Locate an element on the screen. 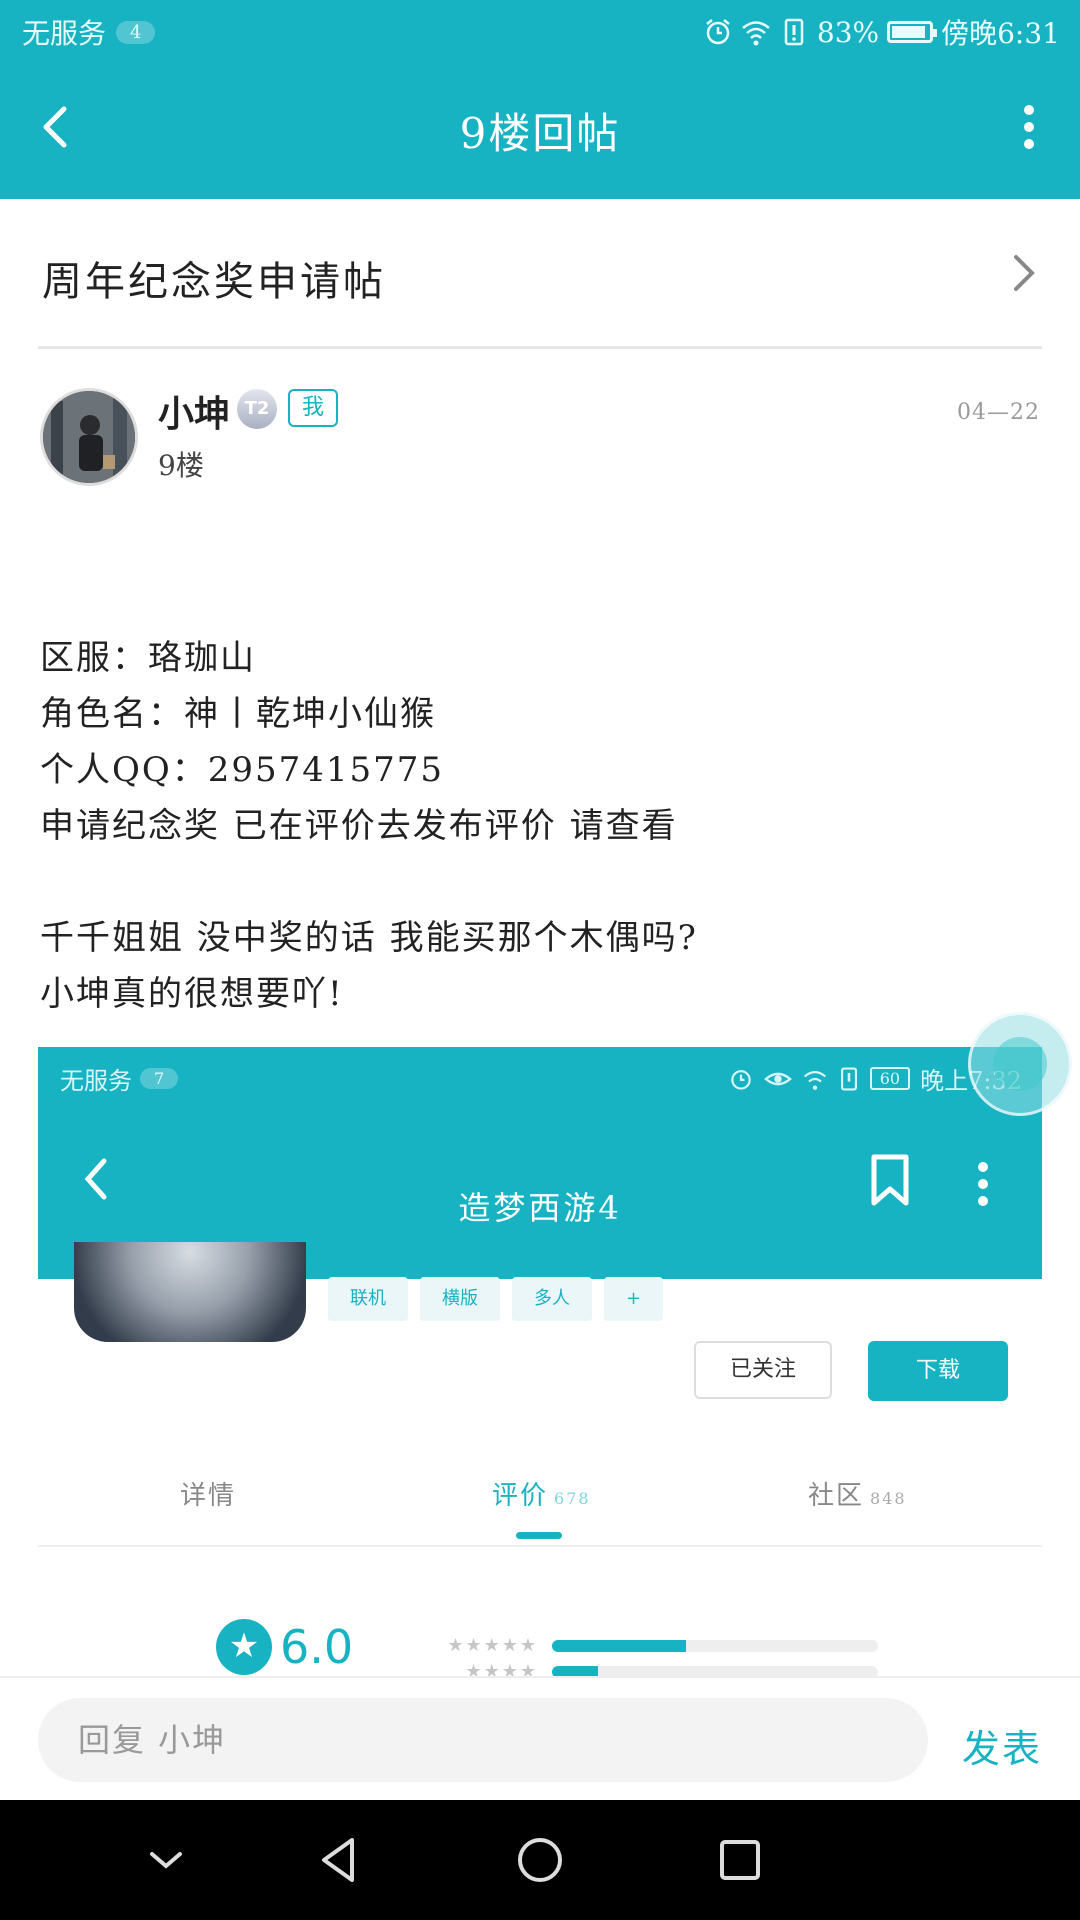 This screenshot has width=1080, height=1920. system-nav-bar is located at coordinates (540, 1860).